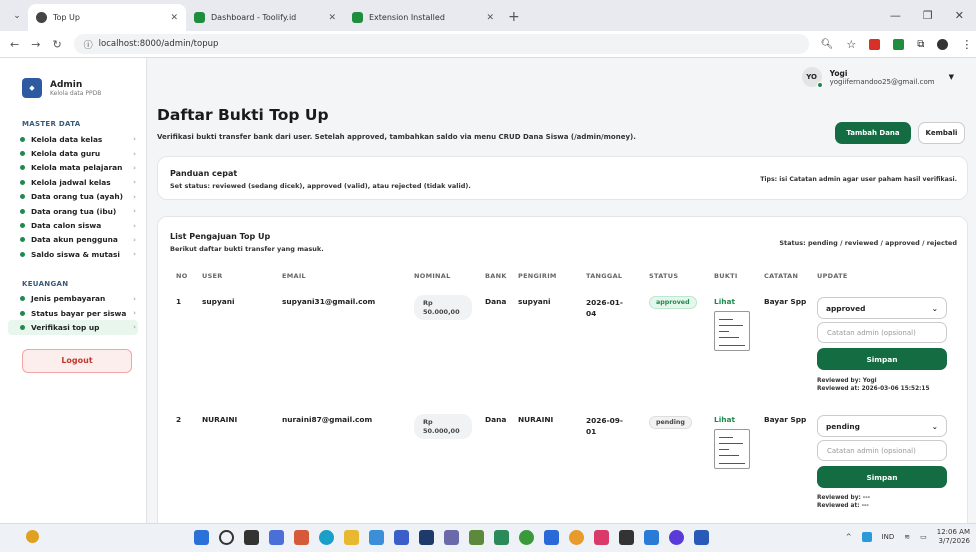 The width and height of the screenshot is (976, 552). What do you see at coordinates (526, 537) in the screenshot?
I see `chrome-icon` at bounding box center [526, 537].